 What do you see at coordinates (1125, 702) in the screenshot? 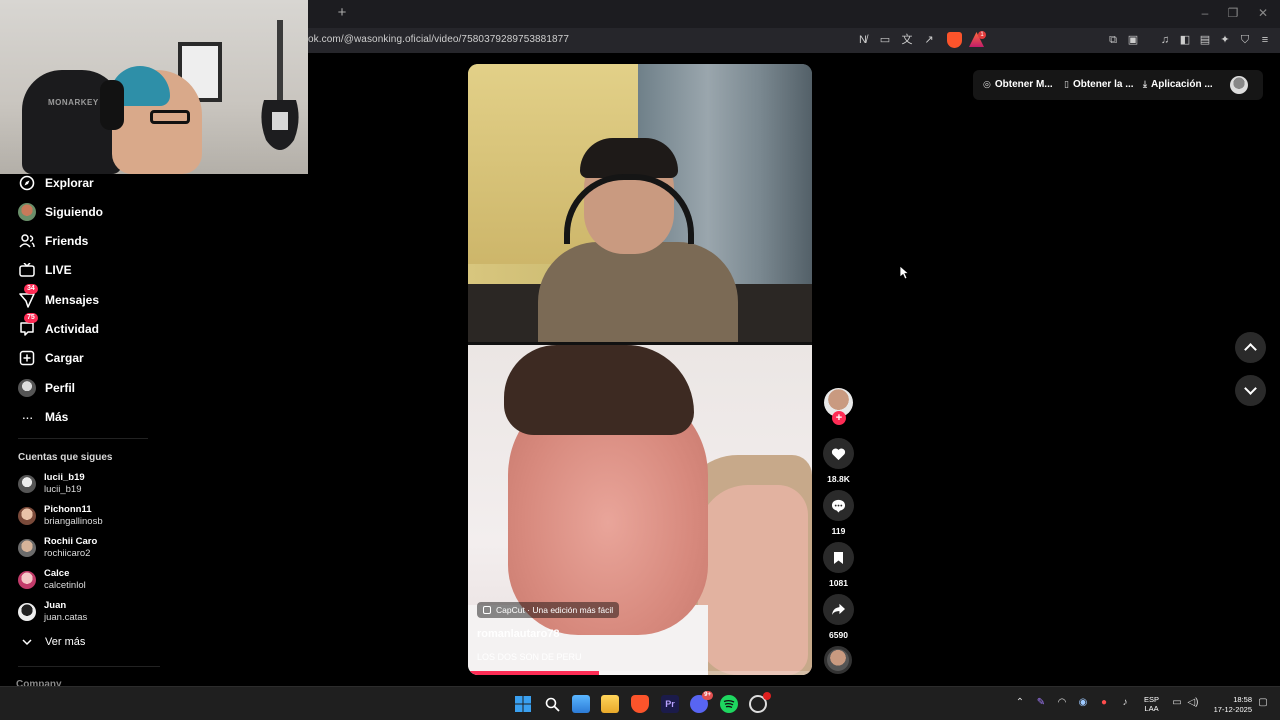
I see `tray-mic-icon: ♪` at bounding box center [1125, 702].